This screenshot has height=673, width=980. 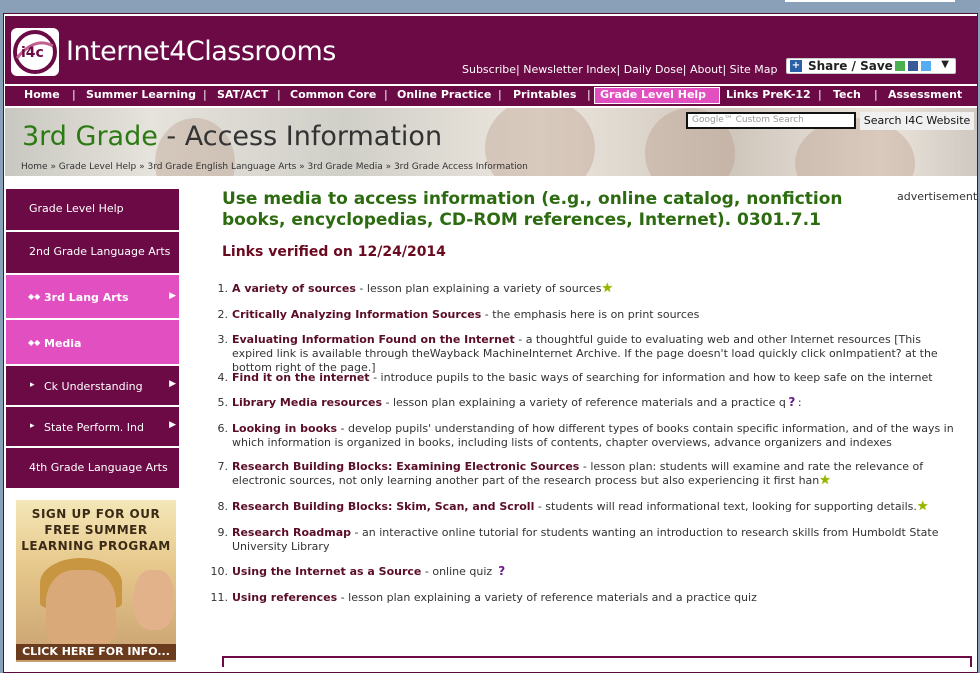 I want to click on daily-dose-link: Daily Dose, so click(x=653, y=69).